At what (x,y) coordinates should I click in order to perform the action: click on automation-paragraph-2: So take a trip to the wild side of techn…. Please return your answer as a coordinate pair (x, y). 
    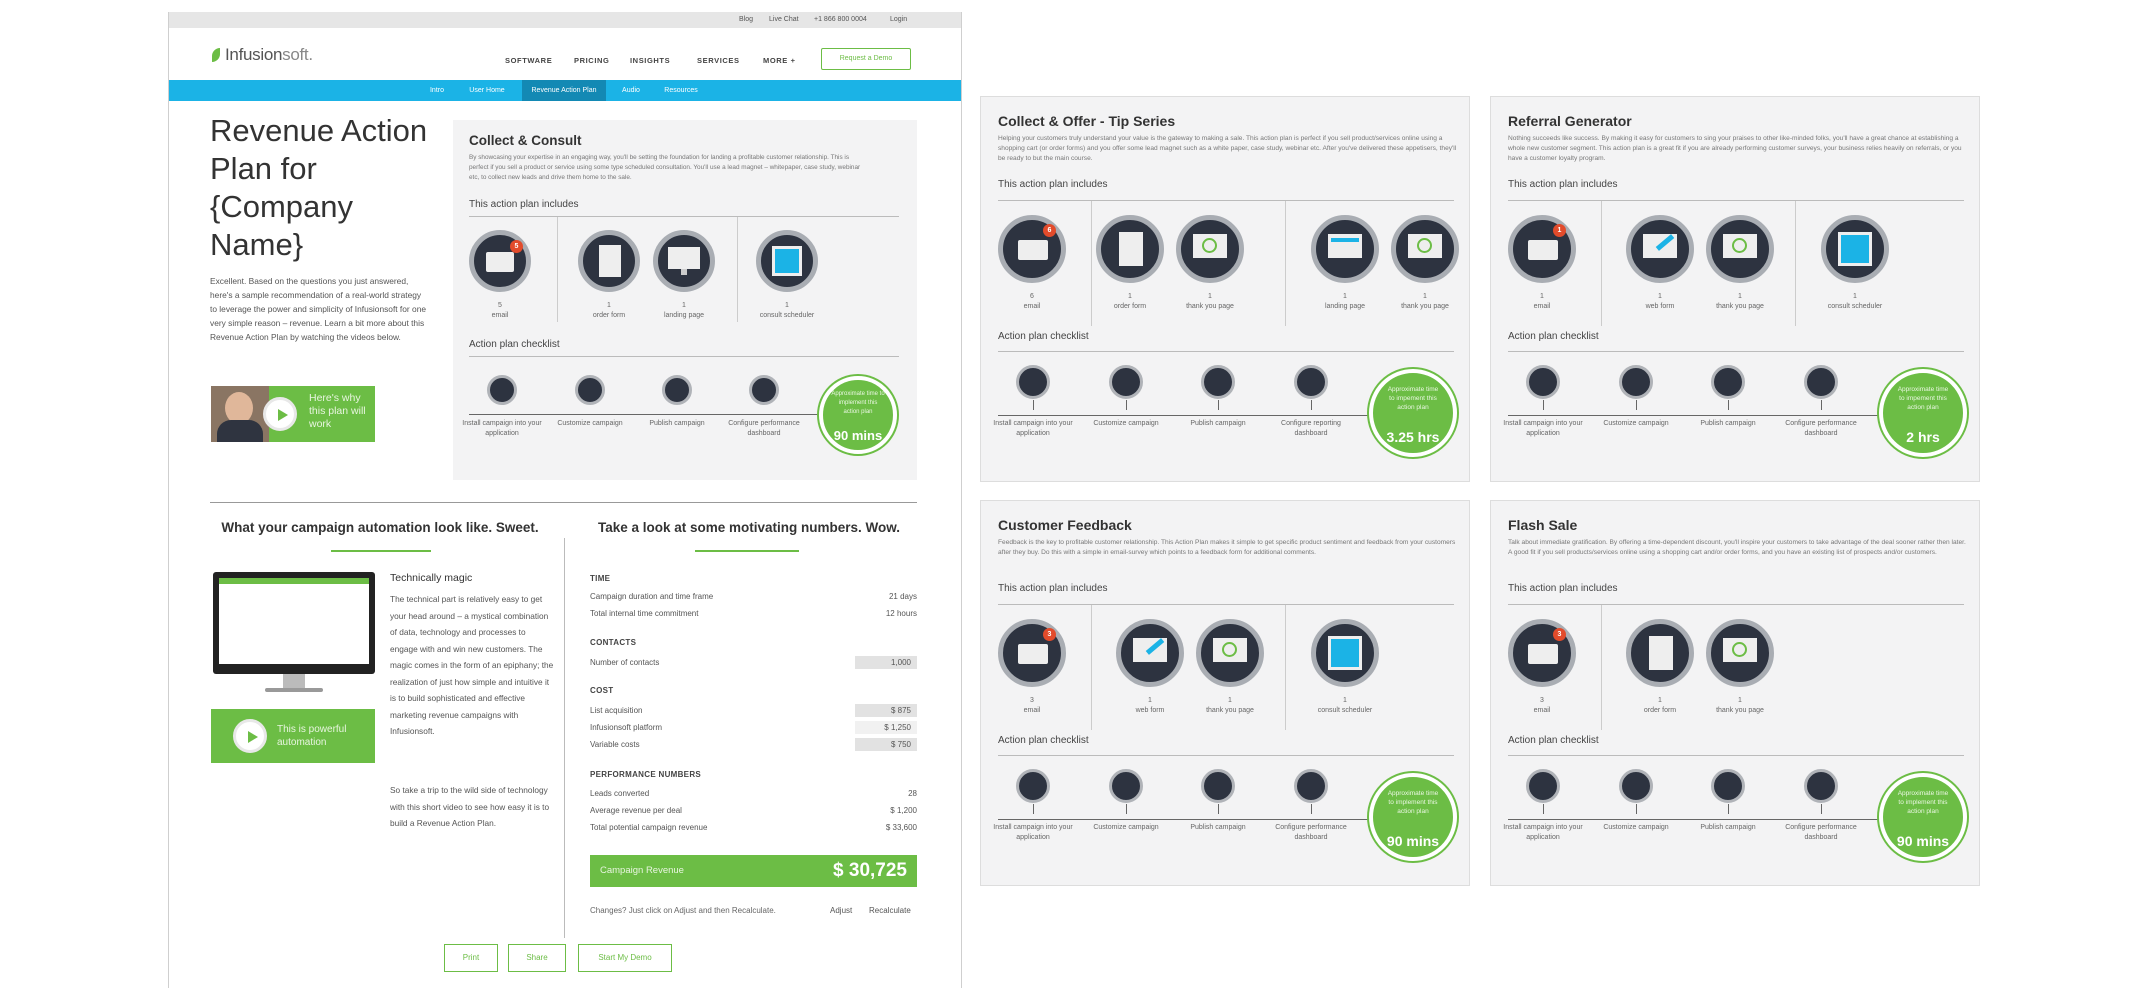
    Looking at the image, I should click on (470, 806).